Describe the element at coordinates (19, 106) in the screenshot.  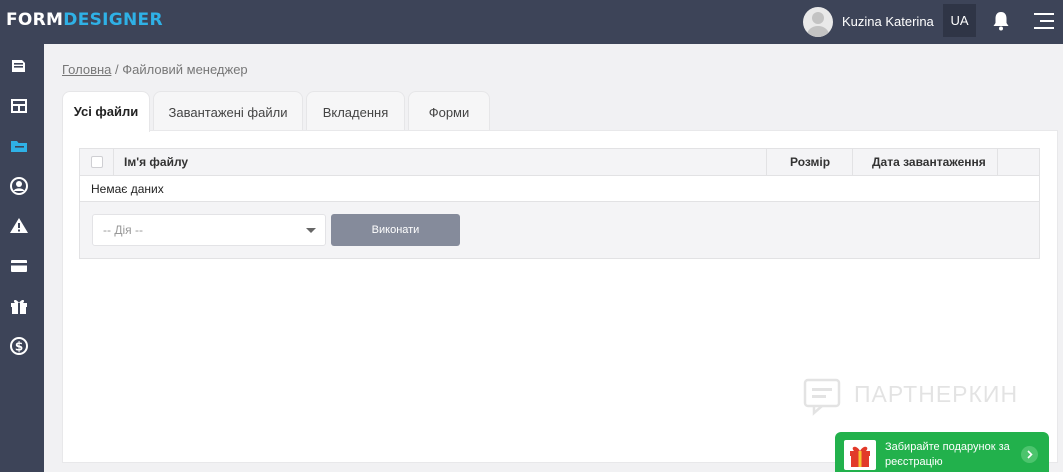
I see `layout-icon` at that location.